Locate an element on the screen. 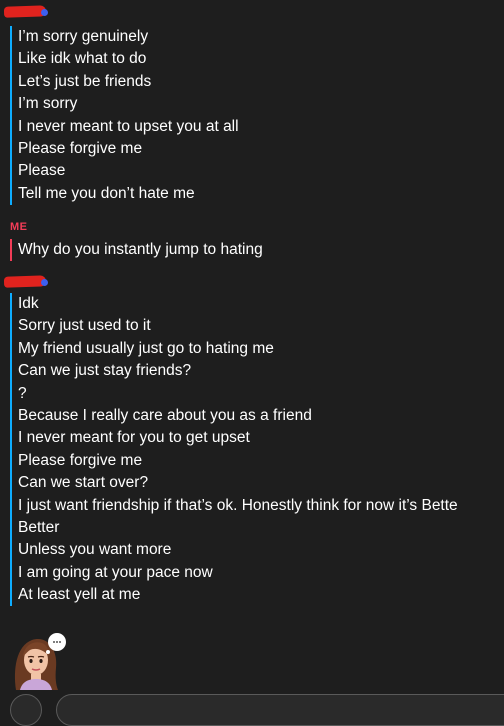  sender-label-me: ME is located at coordinates (19, 227).